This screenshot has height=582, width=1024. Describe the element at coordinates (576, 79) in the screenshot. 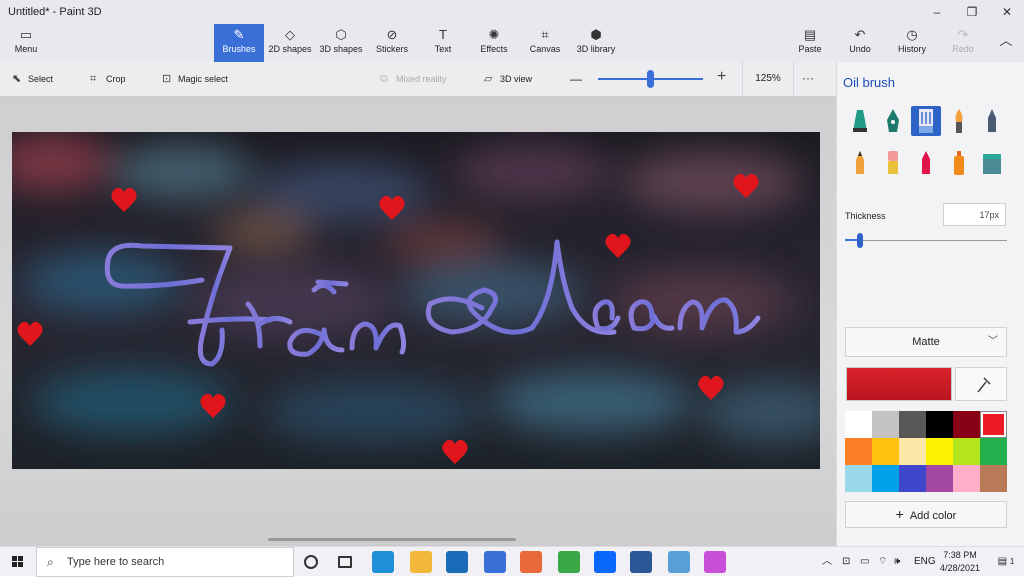

I see `zoom-out-button: —` at that location.